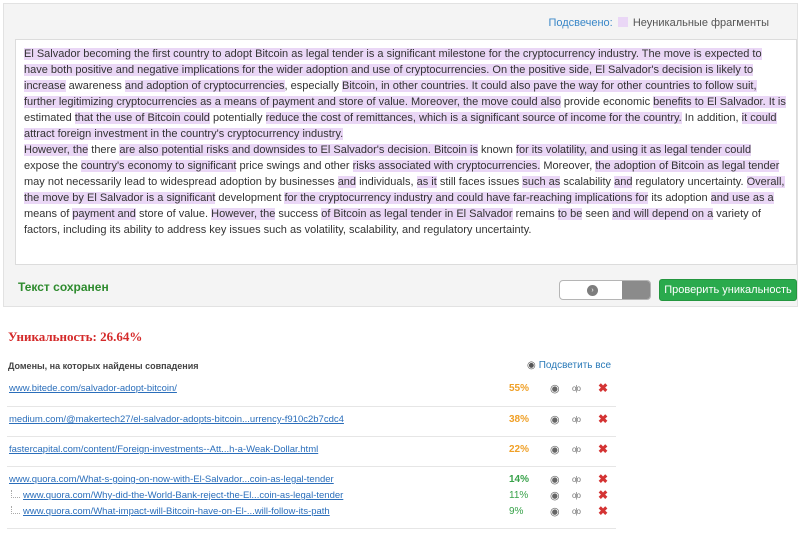 This screenshot has height=539, width=800. What do you see at coordinates (742, 198) in the screenshot?
I see `highlighted-fragment: and use as a` at bounding box center [742, 198].